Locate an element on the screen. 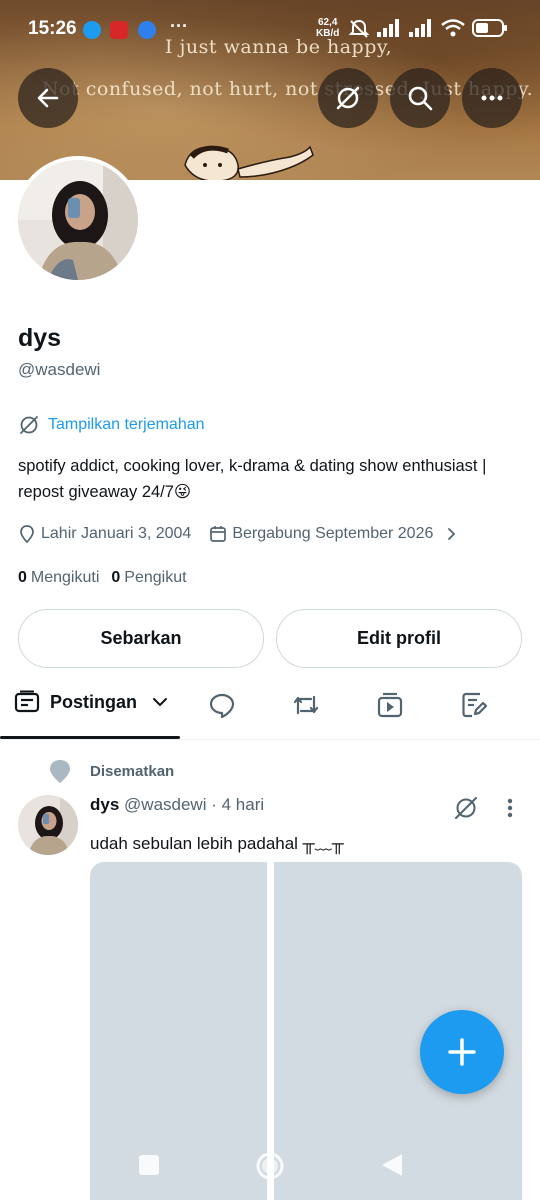  share-button: Sebarkan is located at coordinates (141, 638).